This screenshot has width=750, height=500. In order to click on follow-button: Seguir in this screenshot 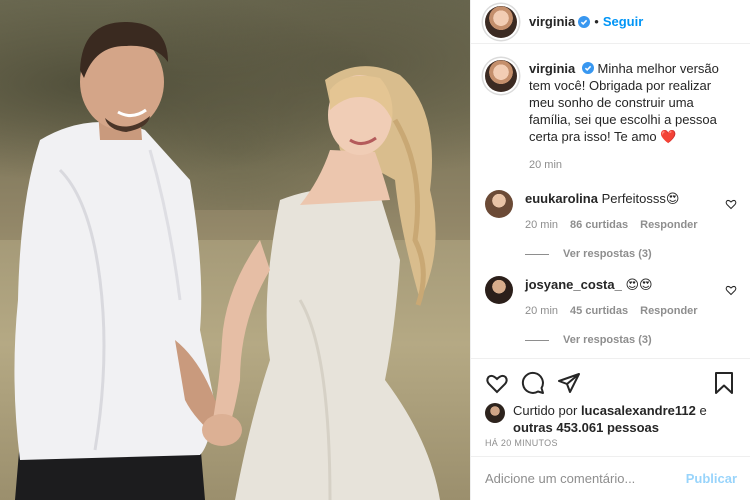, I will do `click(623, 21)`.